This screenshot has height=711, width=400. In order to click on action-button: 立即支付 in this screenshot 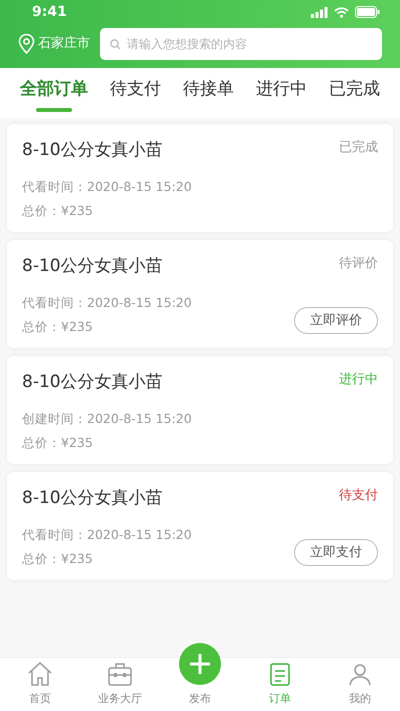, I will do `click(336, 552)`.